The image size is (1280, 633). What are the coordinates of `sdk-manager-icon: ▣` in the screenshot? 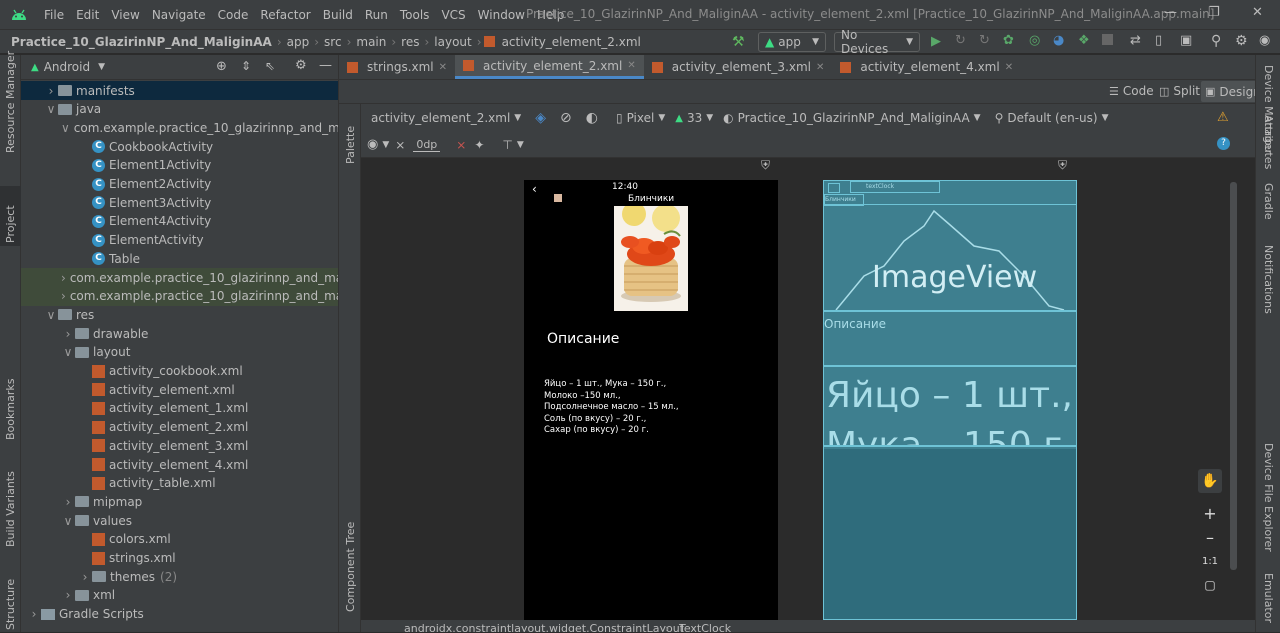 It's located at (1186, 40).